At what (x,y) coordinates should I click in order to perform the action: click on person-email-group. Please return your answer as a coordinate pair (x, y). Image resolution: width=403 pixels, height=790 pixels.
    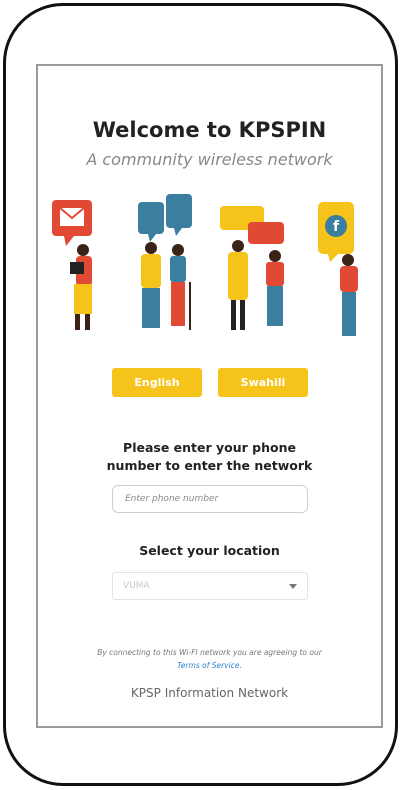
    Looking at the image, I should click on (72, 265).